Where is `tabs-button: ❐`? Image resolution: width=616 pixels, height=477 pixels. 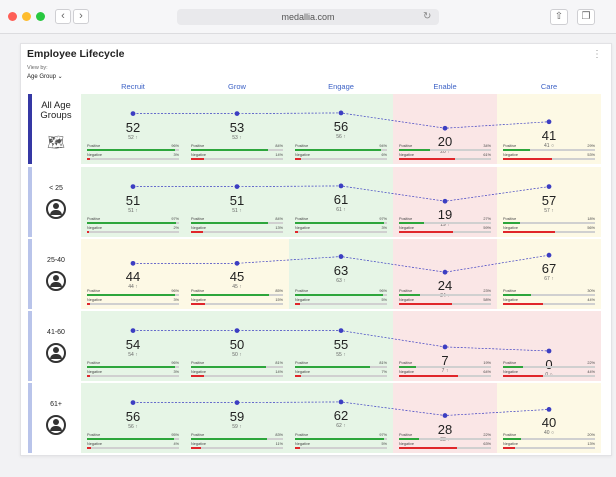 tabs-button: ❐ is located at coordinates (586, 17).